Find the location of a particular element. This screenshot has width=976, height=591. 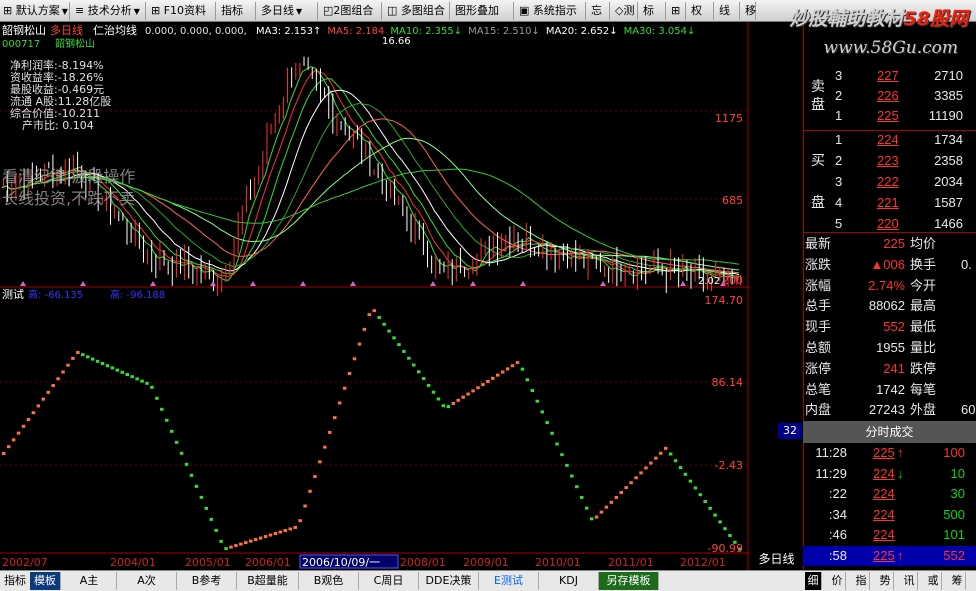

buy-price: 224 is located at coordinates (888, 140).